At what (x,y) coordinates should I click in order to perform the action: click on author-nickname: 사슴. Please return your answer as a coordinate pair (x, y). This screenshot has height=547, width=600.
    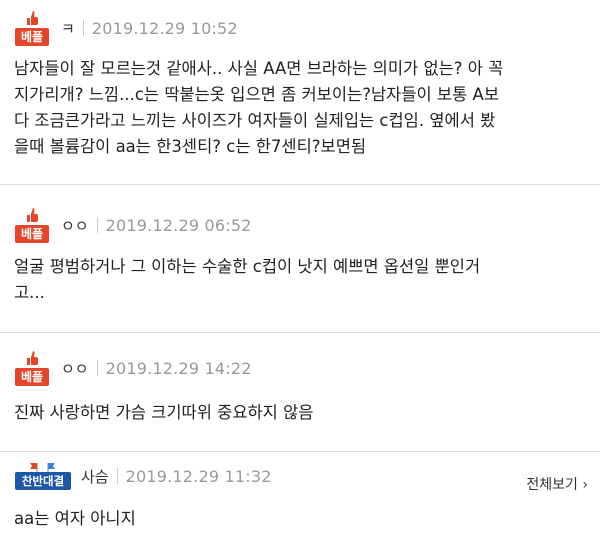
    Looking at the image, I should click on (95, 476).